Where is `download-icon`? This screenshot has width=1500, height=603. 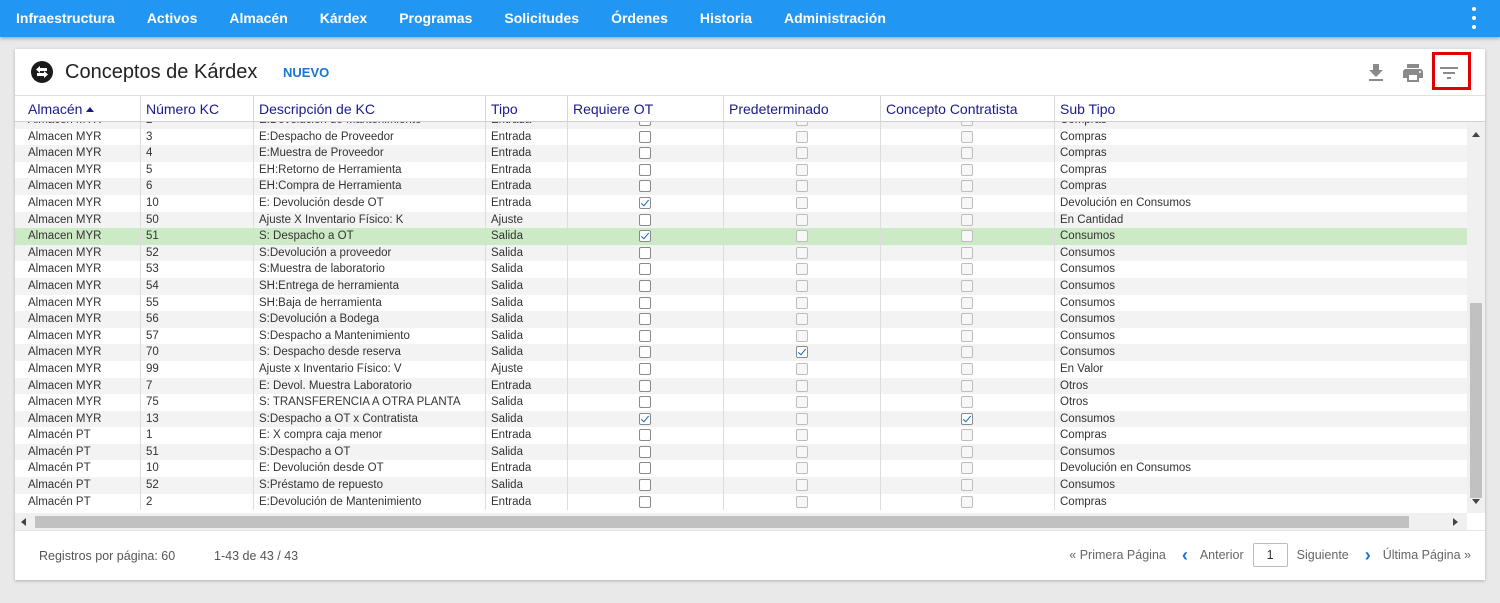 download-icon is located at coordinates (1376, 73).